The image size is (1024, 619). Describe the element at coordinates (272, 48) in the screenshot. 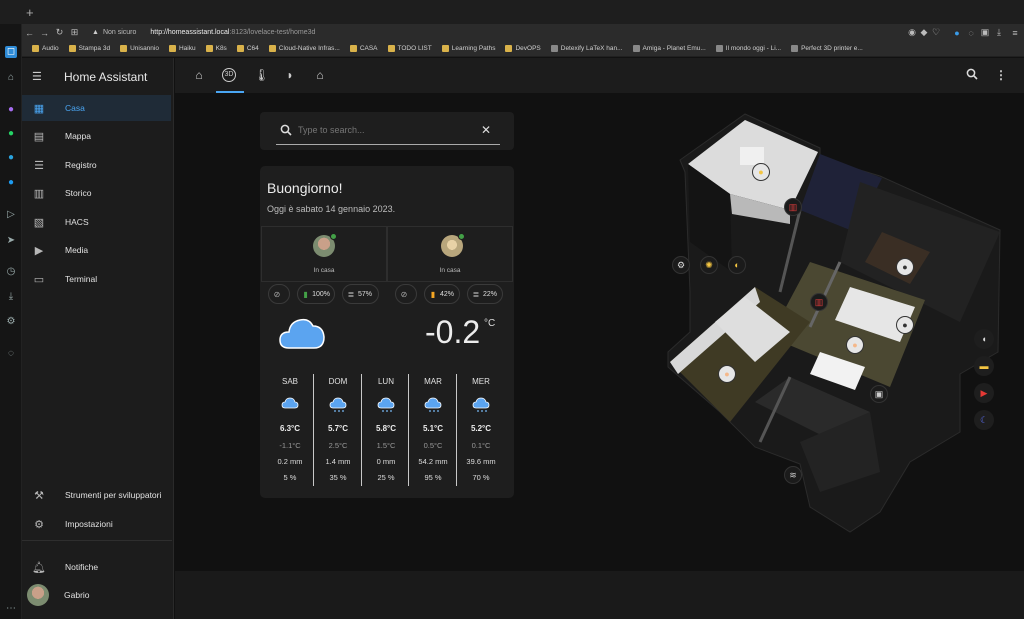

I see `folder-icon` at that location.